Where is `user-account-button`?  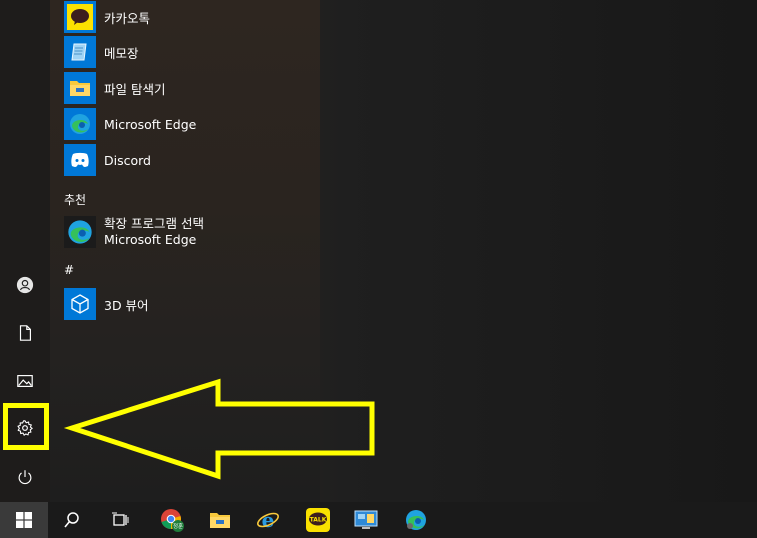 user-account-button is located at coordinates (25, 285).